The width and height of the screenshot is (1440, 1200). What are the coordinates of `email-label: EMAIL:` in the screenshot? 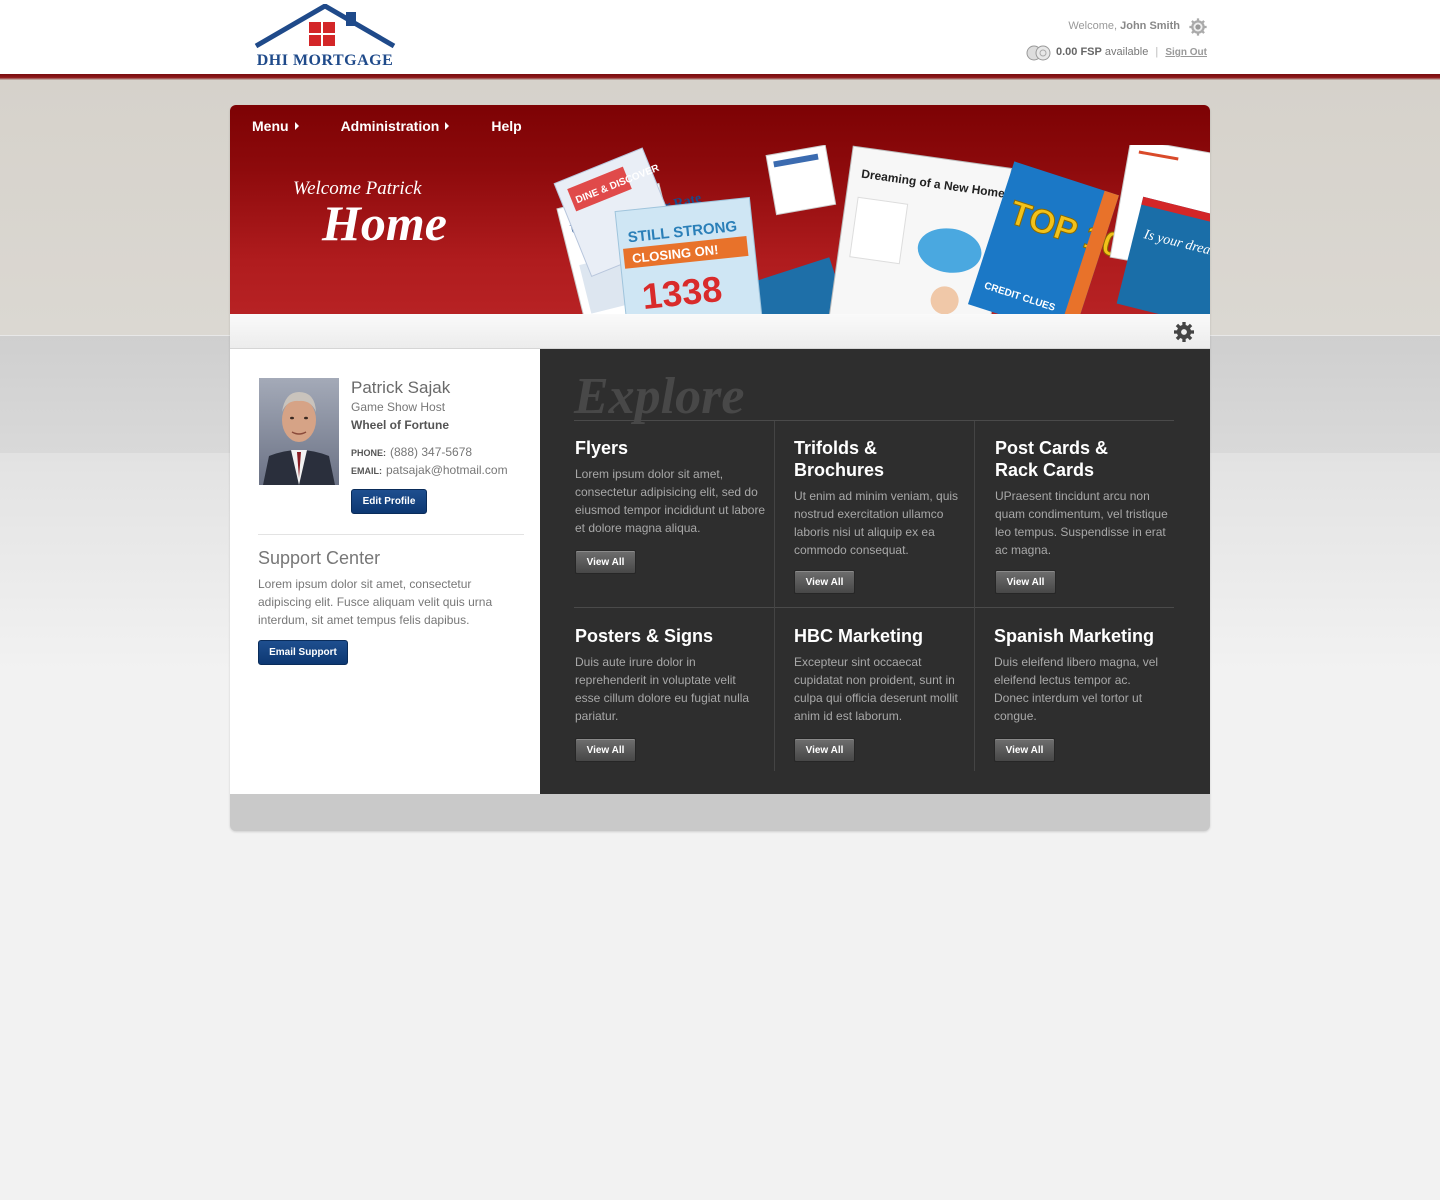 It's located at (366, 471).